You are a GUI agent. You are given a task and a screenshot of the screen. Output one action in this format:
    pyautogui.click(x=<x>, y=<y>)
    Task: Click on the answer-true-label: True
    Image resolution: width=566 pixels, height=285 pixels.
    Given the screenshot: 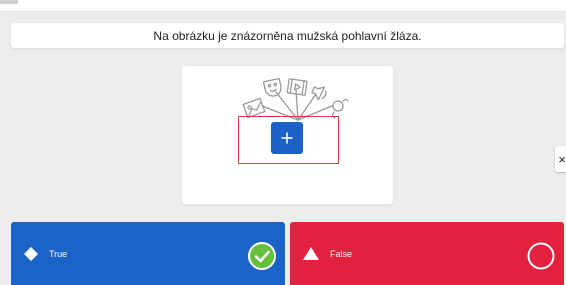 What is the action you would take?
    pyautogui.click(x=58, y=253)
    